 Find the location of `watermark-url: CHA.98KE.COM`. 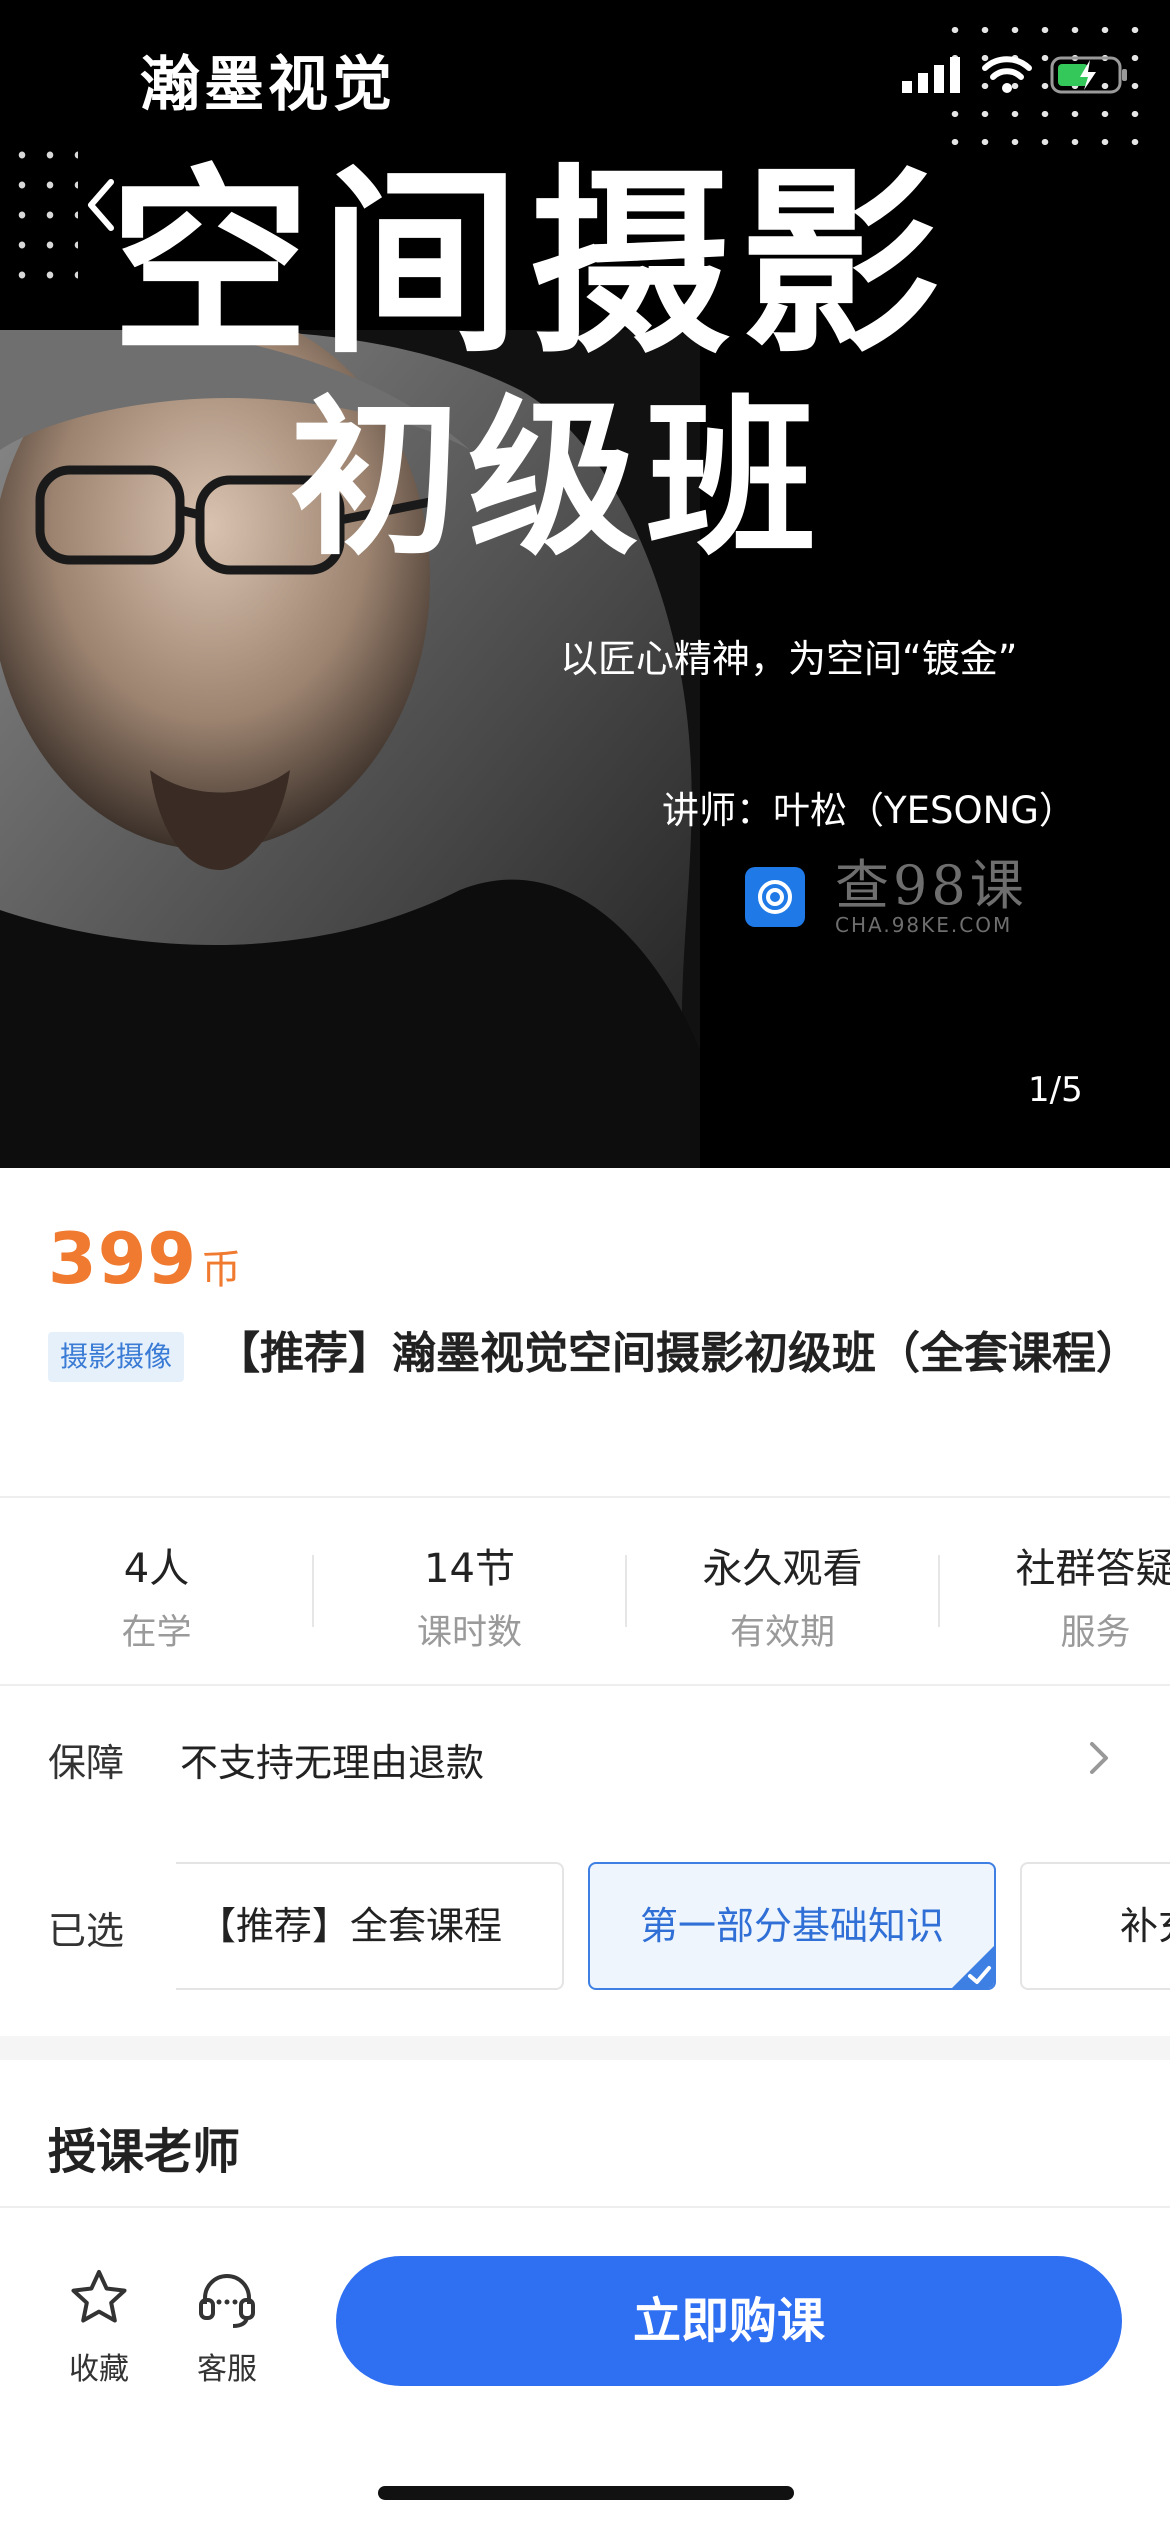

watermark-url: CHA.98KE.COM is located at coordinates (924, 925).